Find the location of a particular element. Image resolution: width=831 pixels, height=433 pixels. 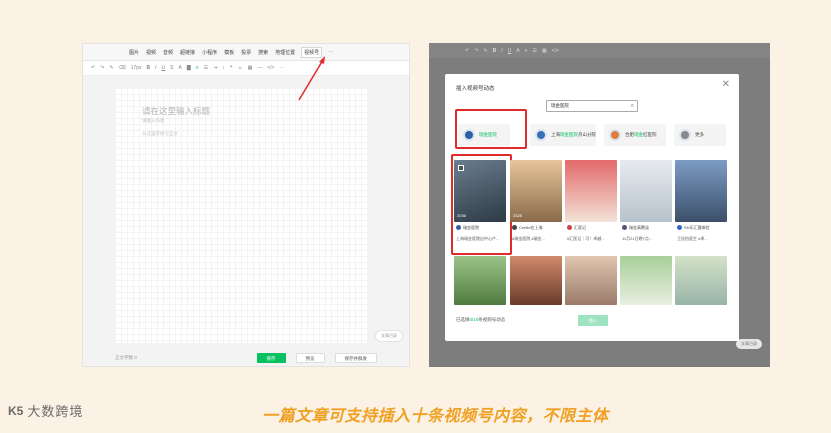

indent-icon: ⇥ is located at coordinates (215, 68).